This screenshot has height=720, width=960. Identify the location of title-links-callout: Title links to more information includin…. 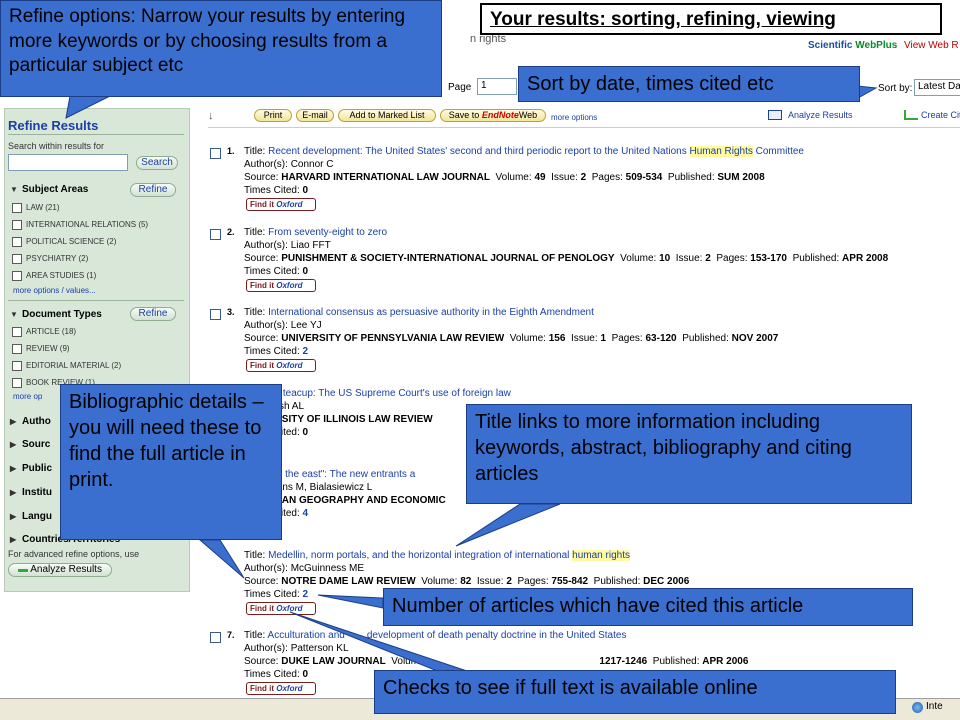
(689, 454).